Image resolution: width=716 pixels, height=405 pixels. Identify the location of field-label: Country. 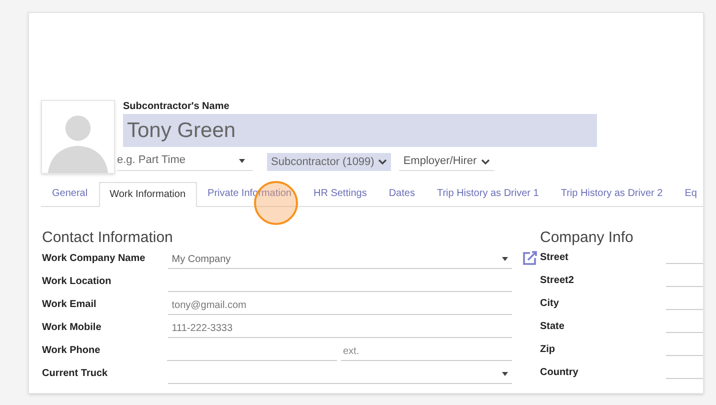
(560, 373).